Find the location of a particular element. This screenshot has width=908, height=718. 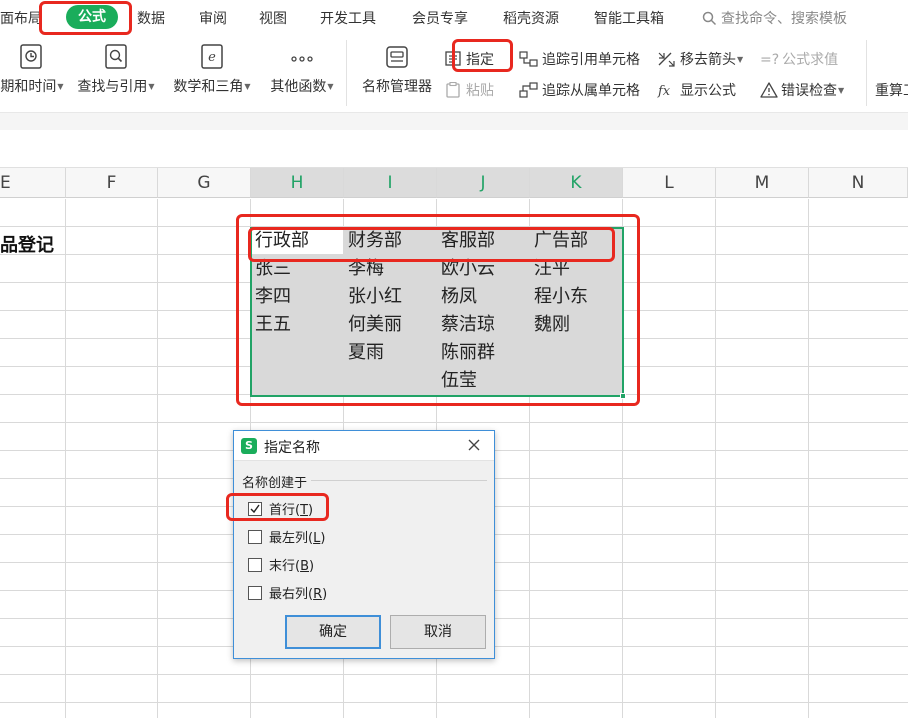

option-key: L is located at coordinates (317, 538).